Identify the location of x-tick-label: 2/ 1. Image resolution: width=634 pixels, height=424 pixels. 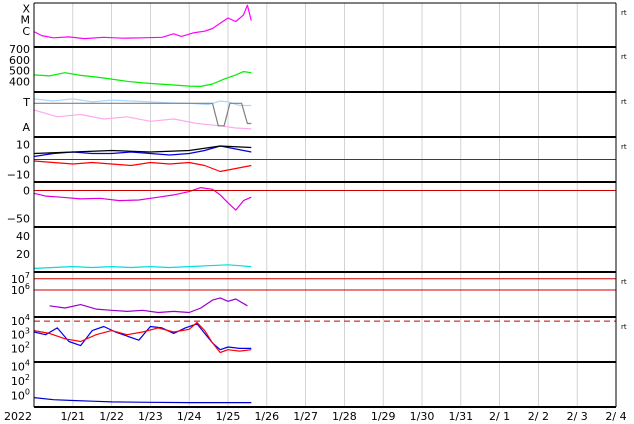
(499, 416).